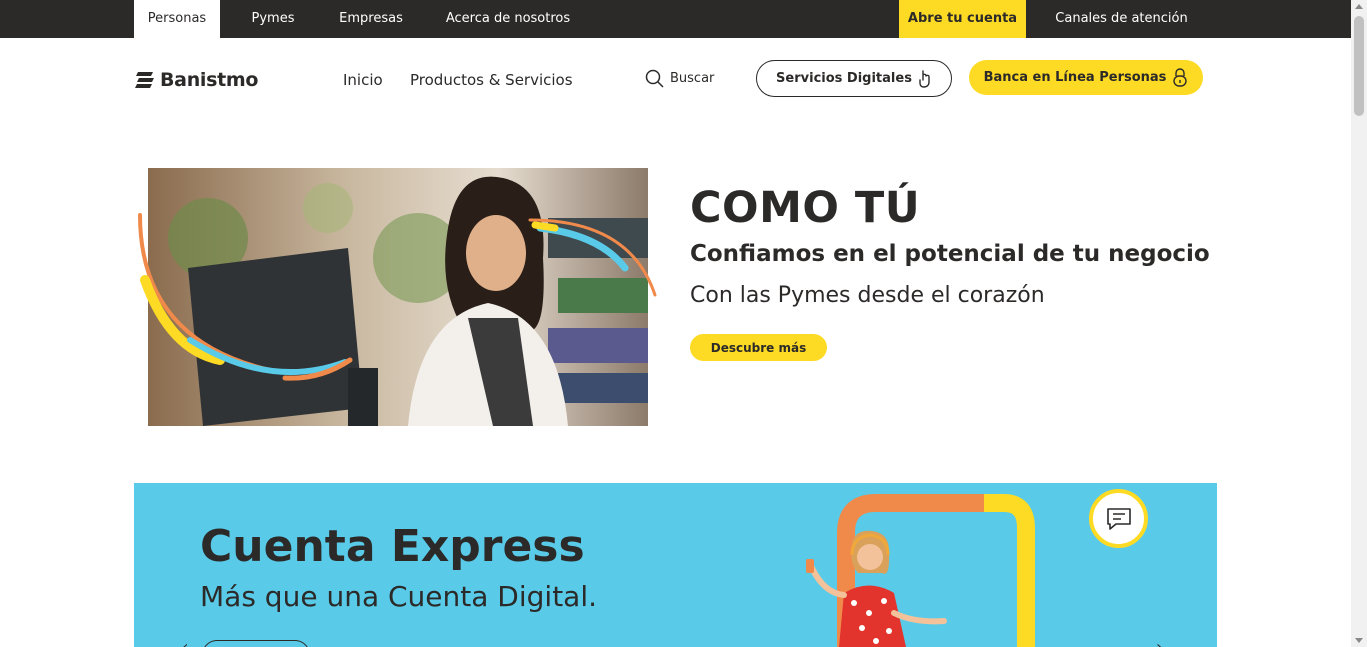  What do you see at coordinates (950, 254) in the screenshot?
I see `hero-subtitle: Confiamos en el potencial de tu negocio` at bounding box center [950, 254].